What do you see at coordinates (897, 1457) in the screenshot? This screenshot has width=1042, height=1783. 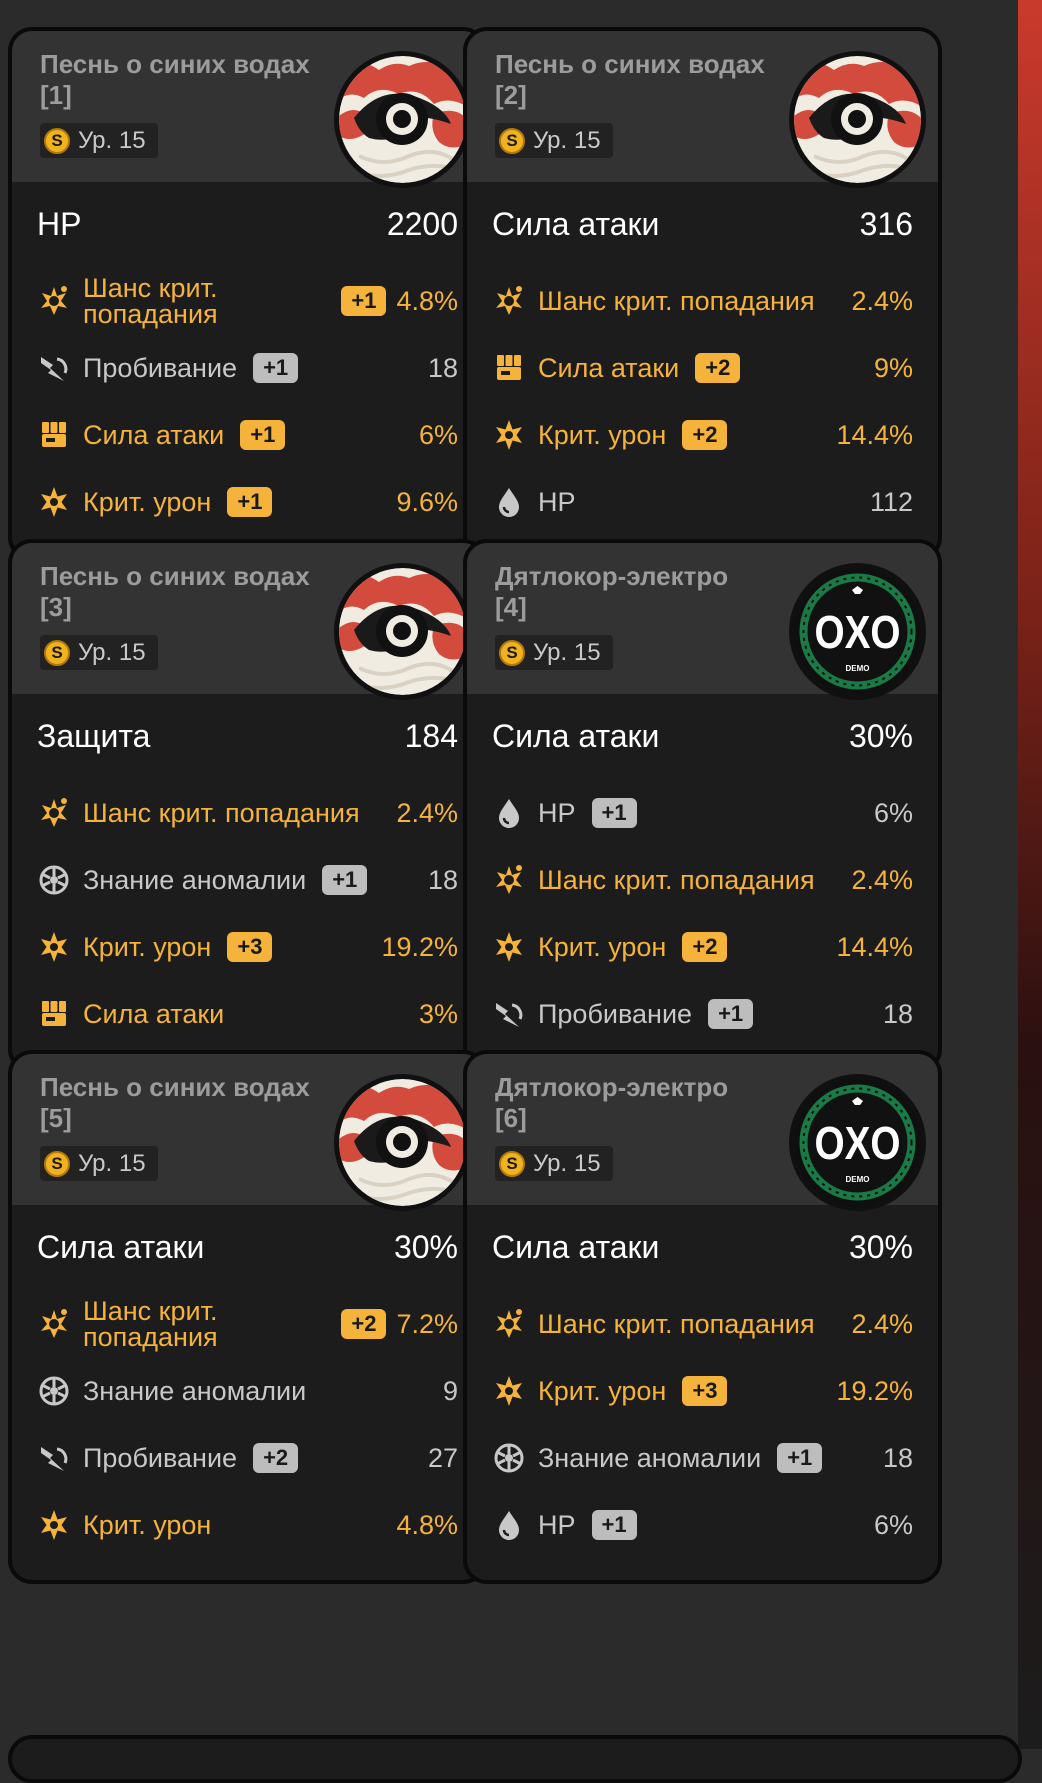 I see `substat-value: 18` at bounding box center [897, 1457].